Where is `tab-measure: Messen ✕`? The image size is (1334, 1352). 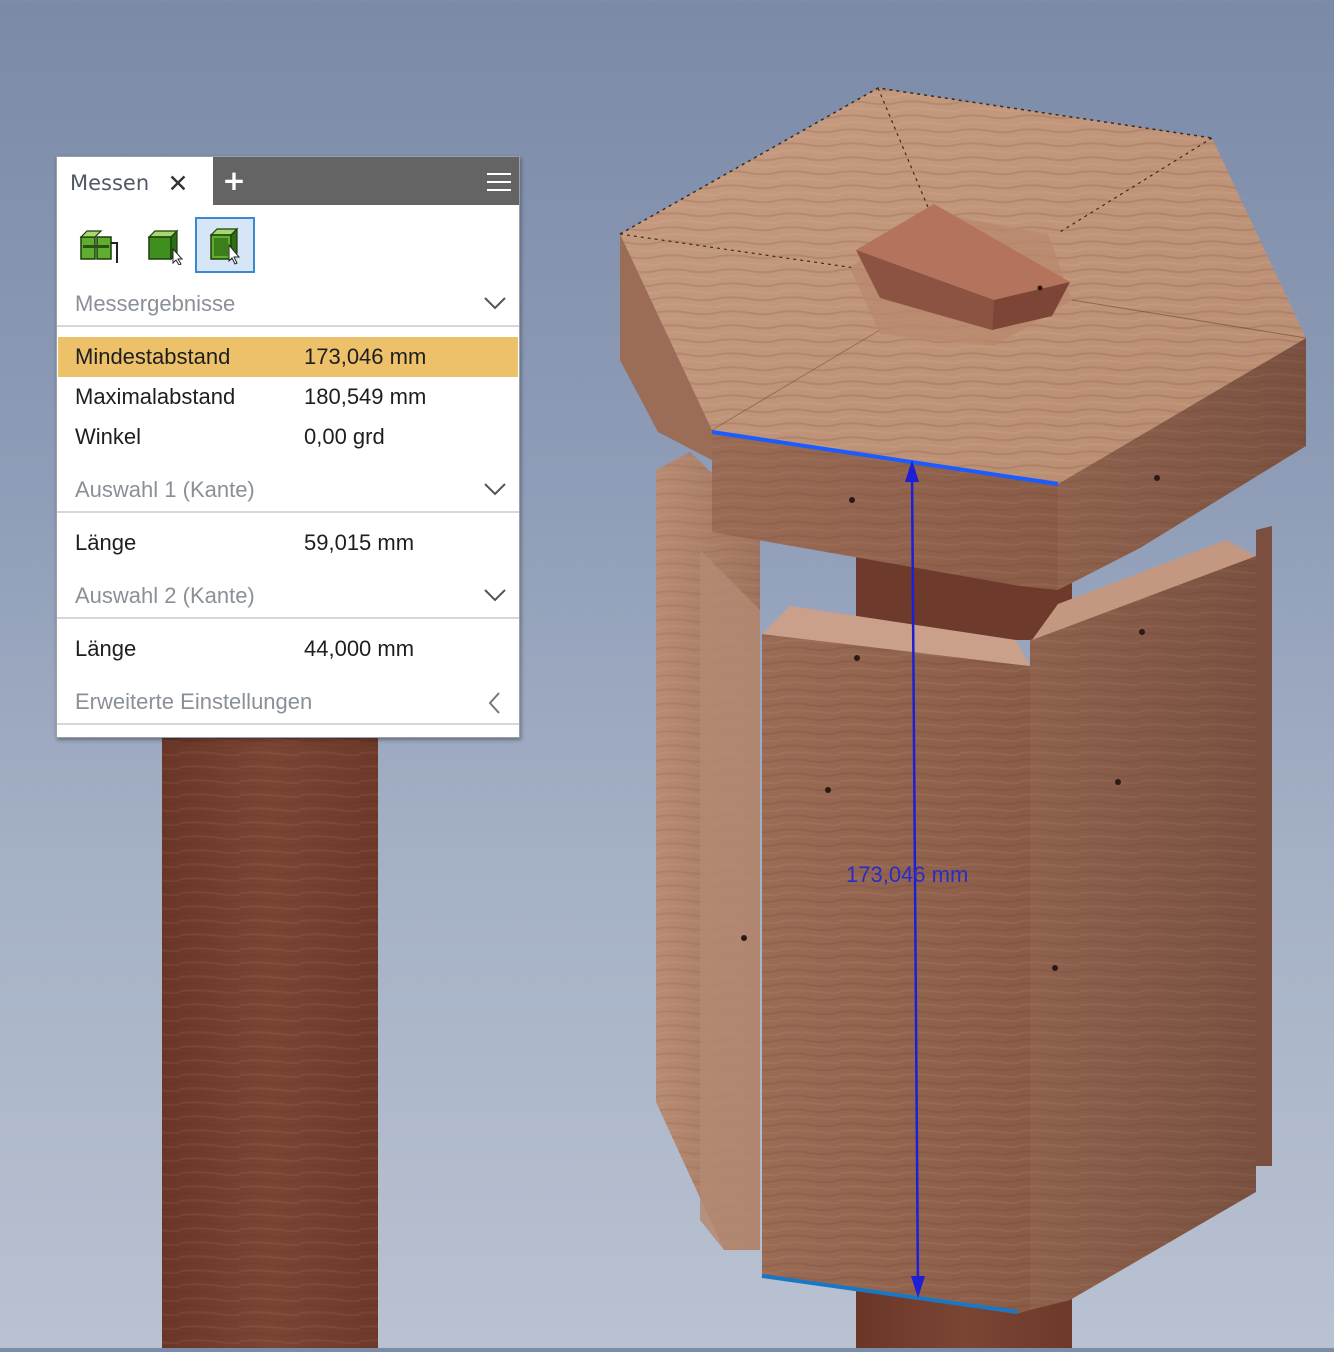
tab-measure: Messen ✕ is located at coordinates (135, 182).